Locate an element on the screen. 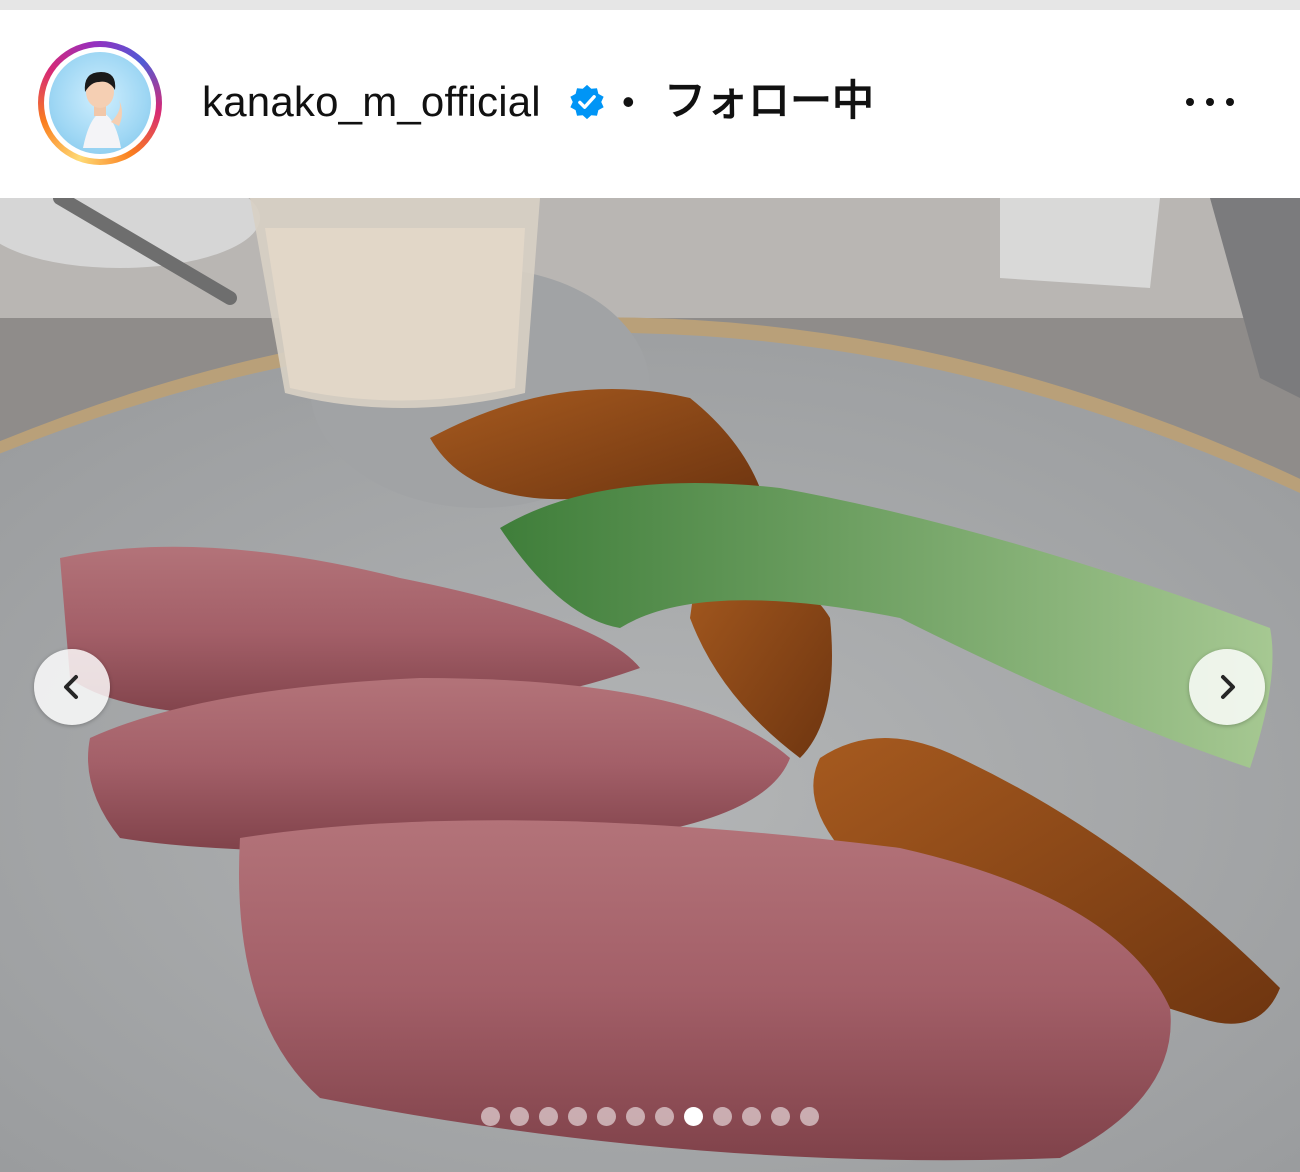 This screenshot has height=1172, width=1300. following-button: フォロー中 is located at coordinates (769, 101).